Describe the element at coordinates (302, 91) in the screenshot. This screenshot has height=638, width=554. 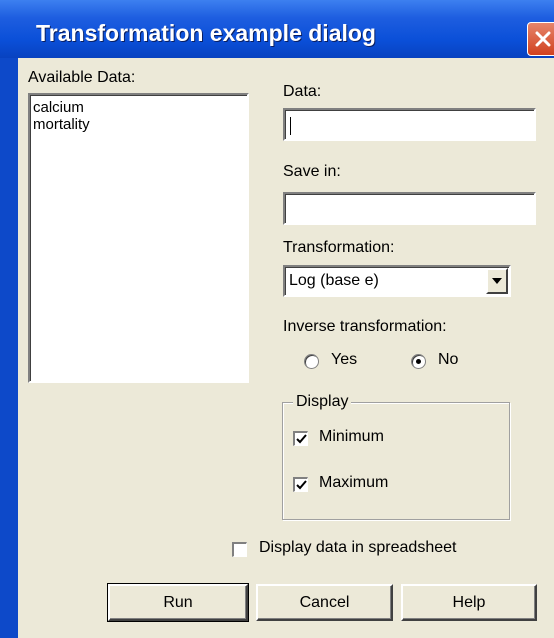
I see `data-label: Data:` at that location.